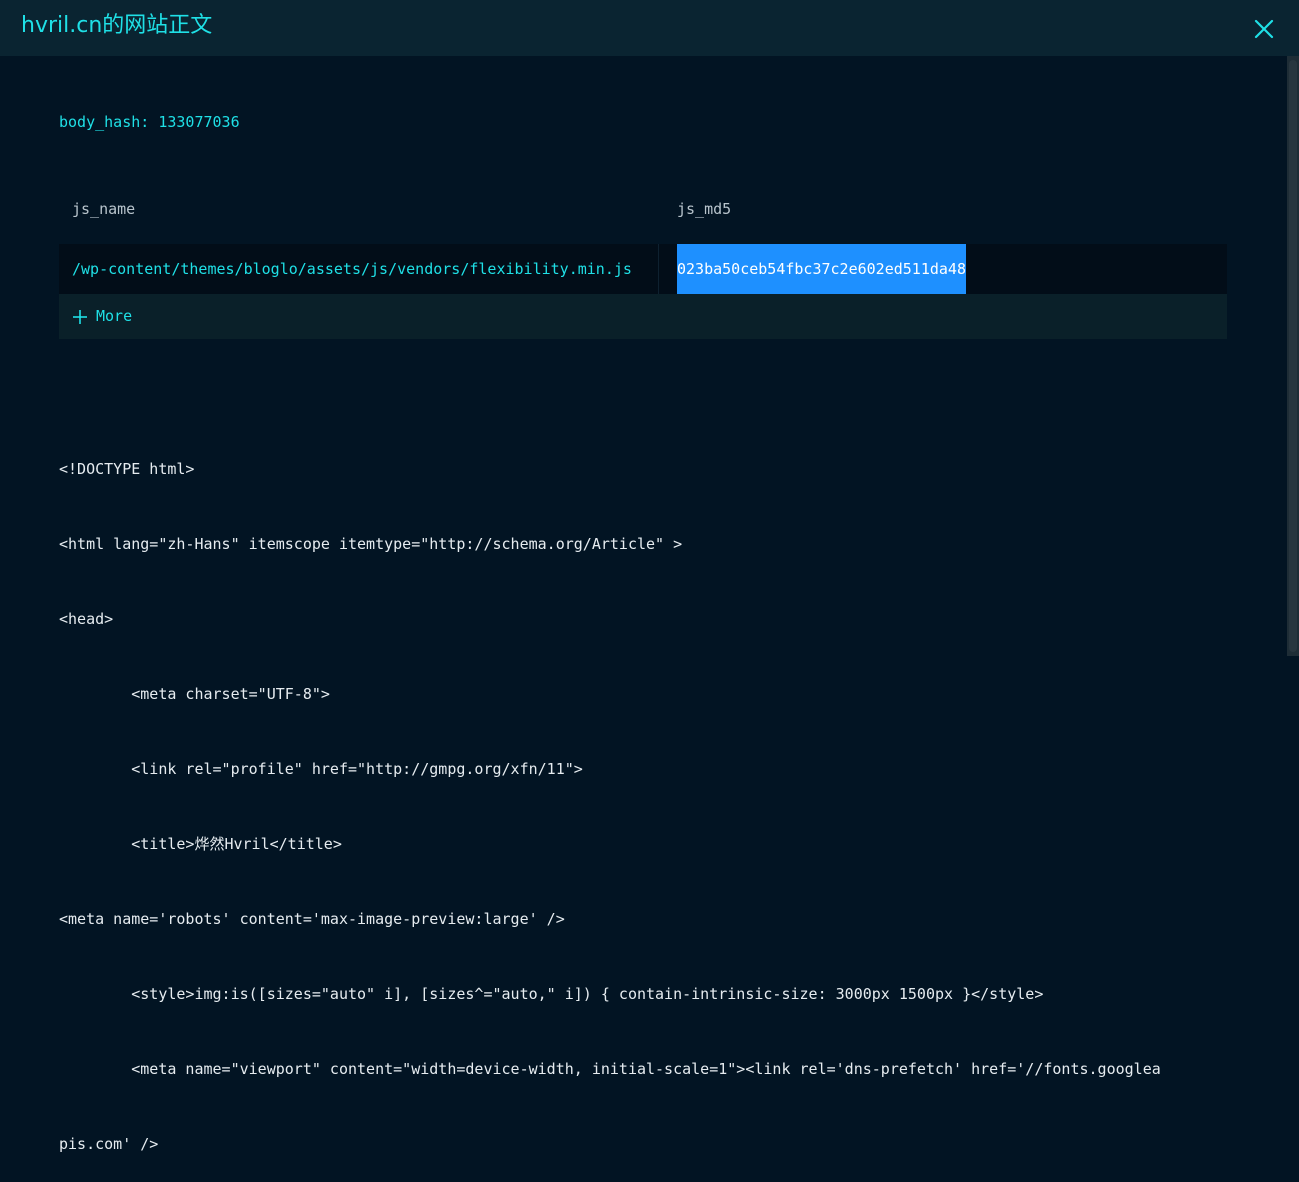 This screenshot has height=1182, width=1299. I want to click on more-label: More, so click(114, 316).